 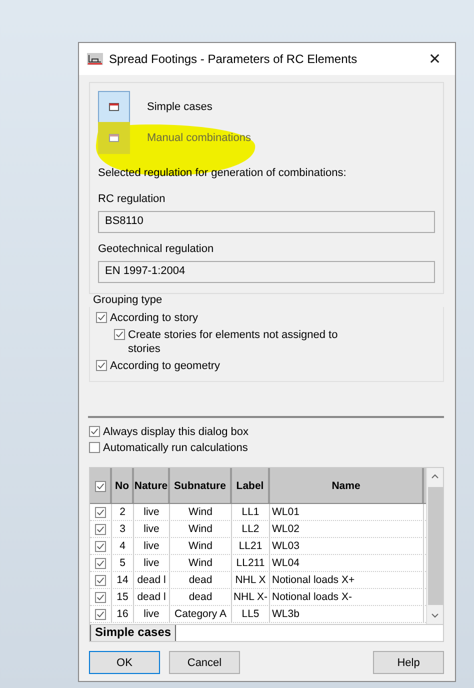 I want to click on field-label: RC regulation, so click(x=132, y=200).